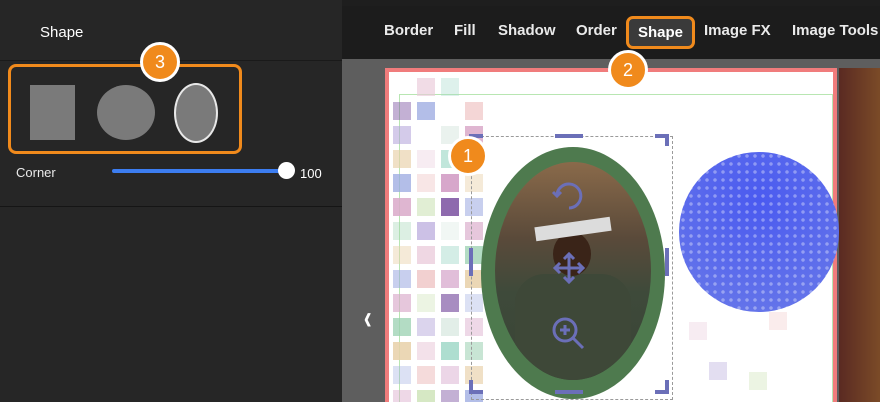 The image size is (880, 402). What do you see at coordinates (859, 235) in the screenshot?
I see `next-page-preview` at bounding box center [859, 235].